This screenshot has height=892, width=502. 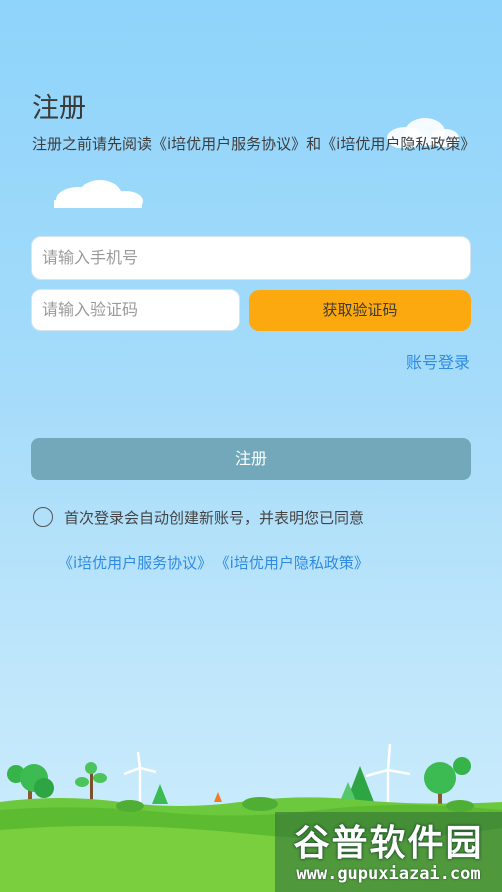 What do you see at coordinates (59, 108) in the screenshot?
I see `page-title: 注册` at bounding box center [59, 108].